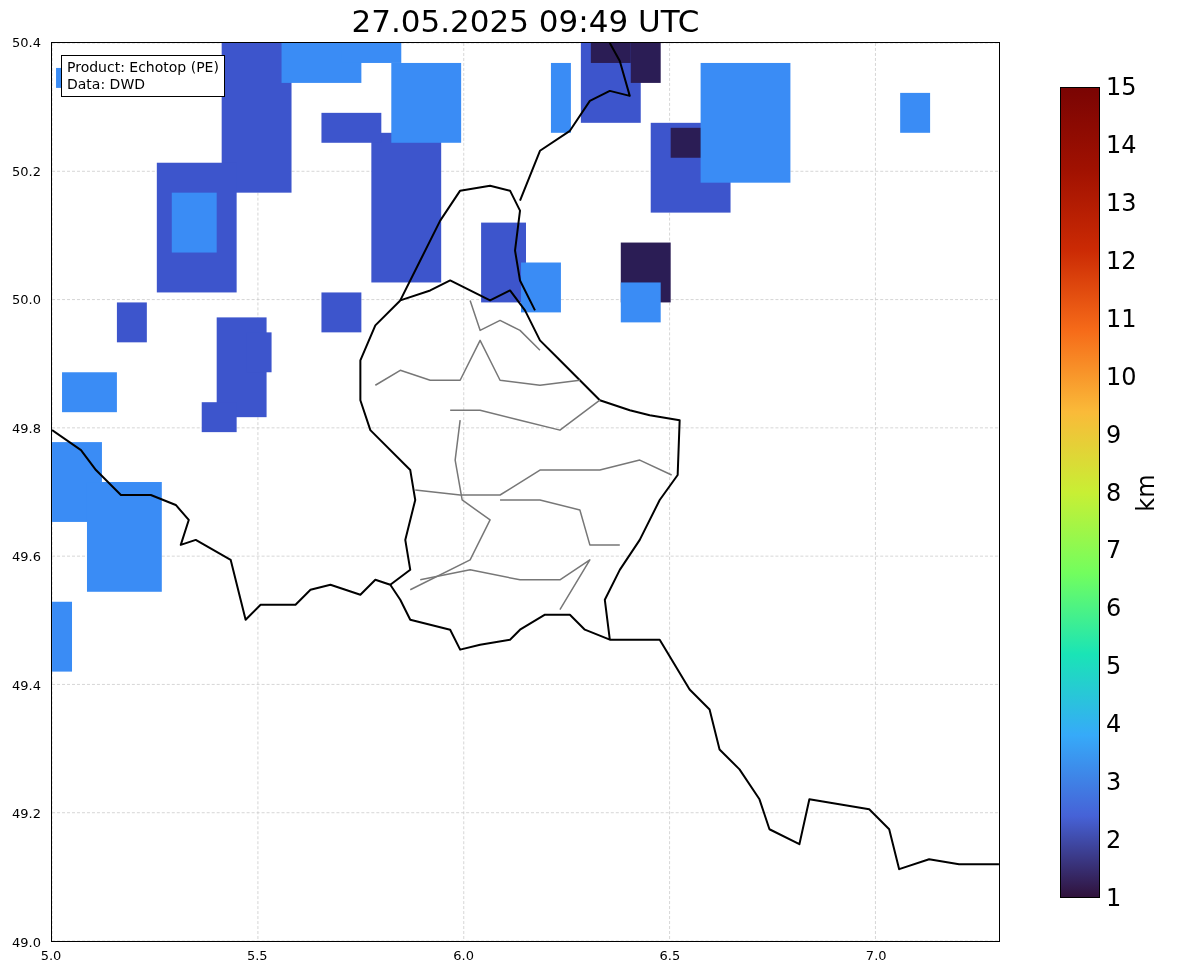  What do you see at coordinates (1121, 376) in the screenshot?
I see `colorbar-tick-label: 10` at bounding box center [1121, 376].